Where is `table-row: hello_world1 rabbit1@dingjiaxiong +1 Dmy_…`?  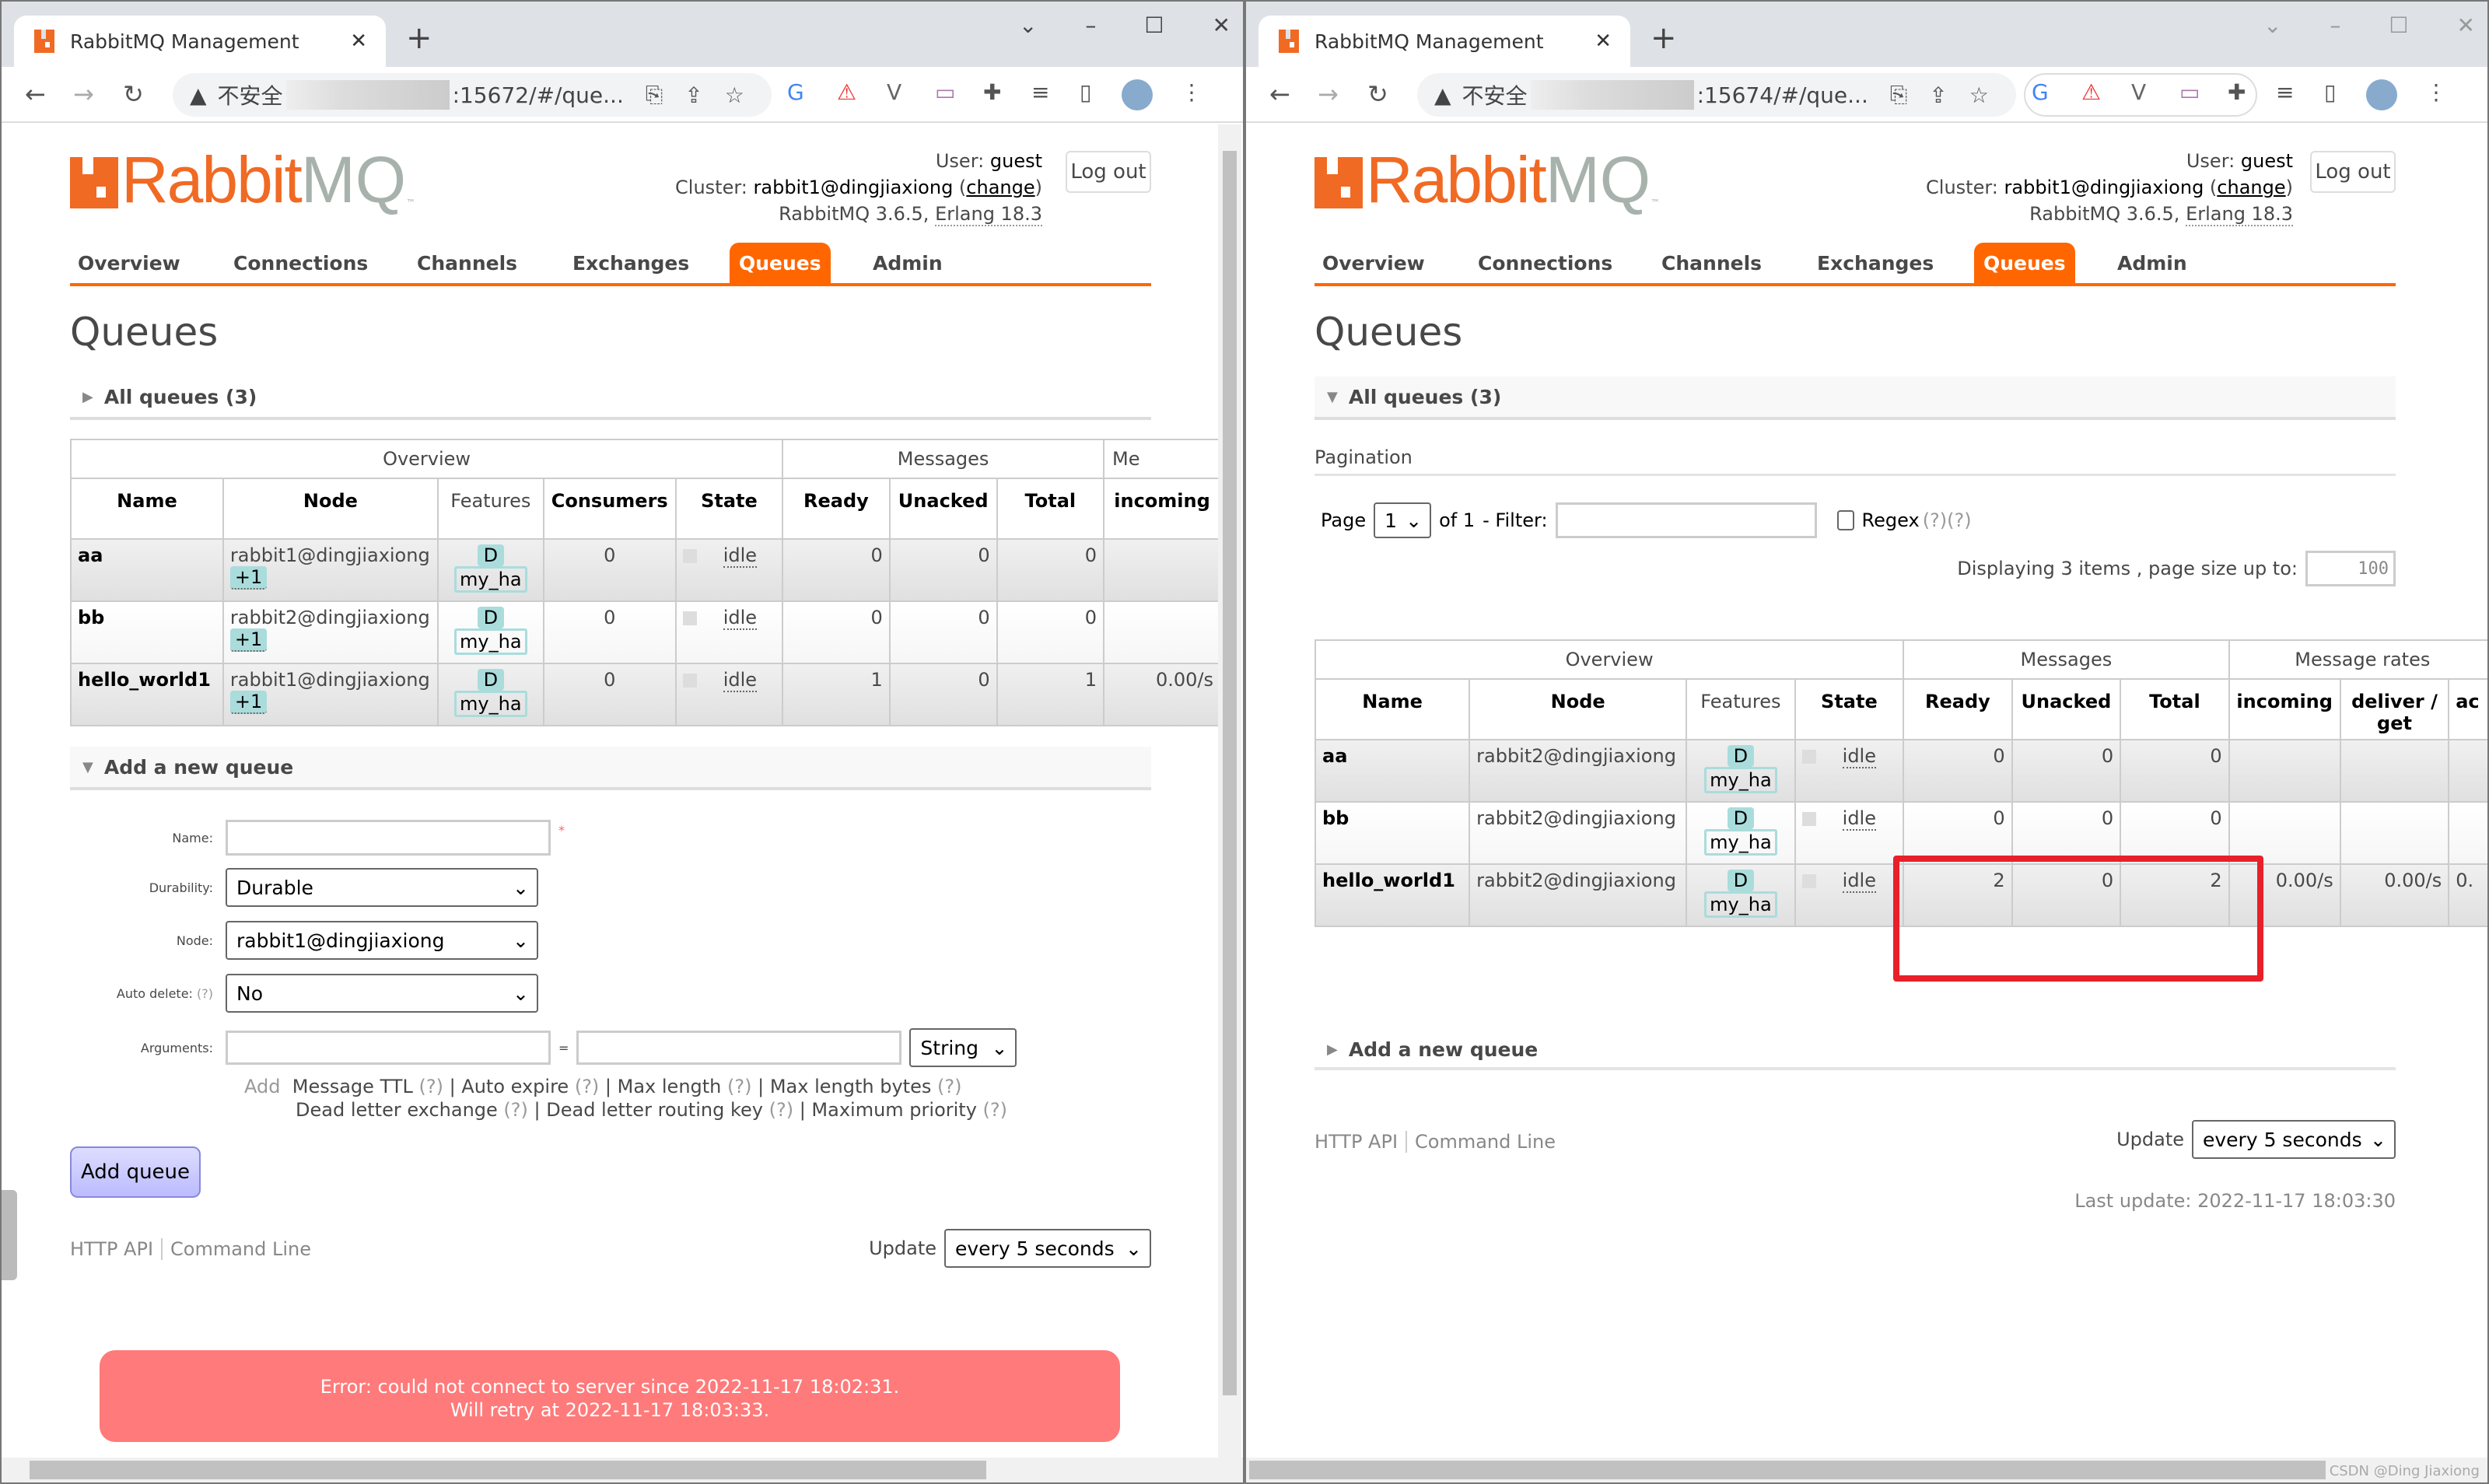 table-row: hello_world1 rabbit1@dingjiaxiong +1 Dmy_… is located at coordinates (645, 694).